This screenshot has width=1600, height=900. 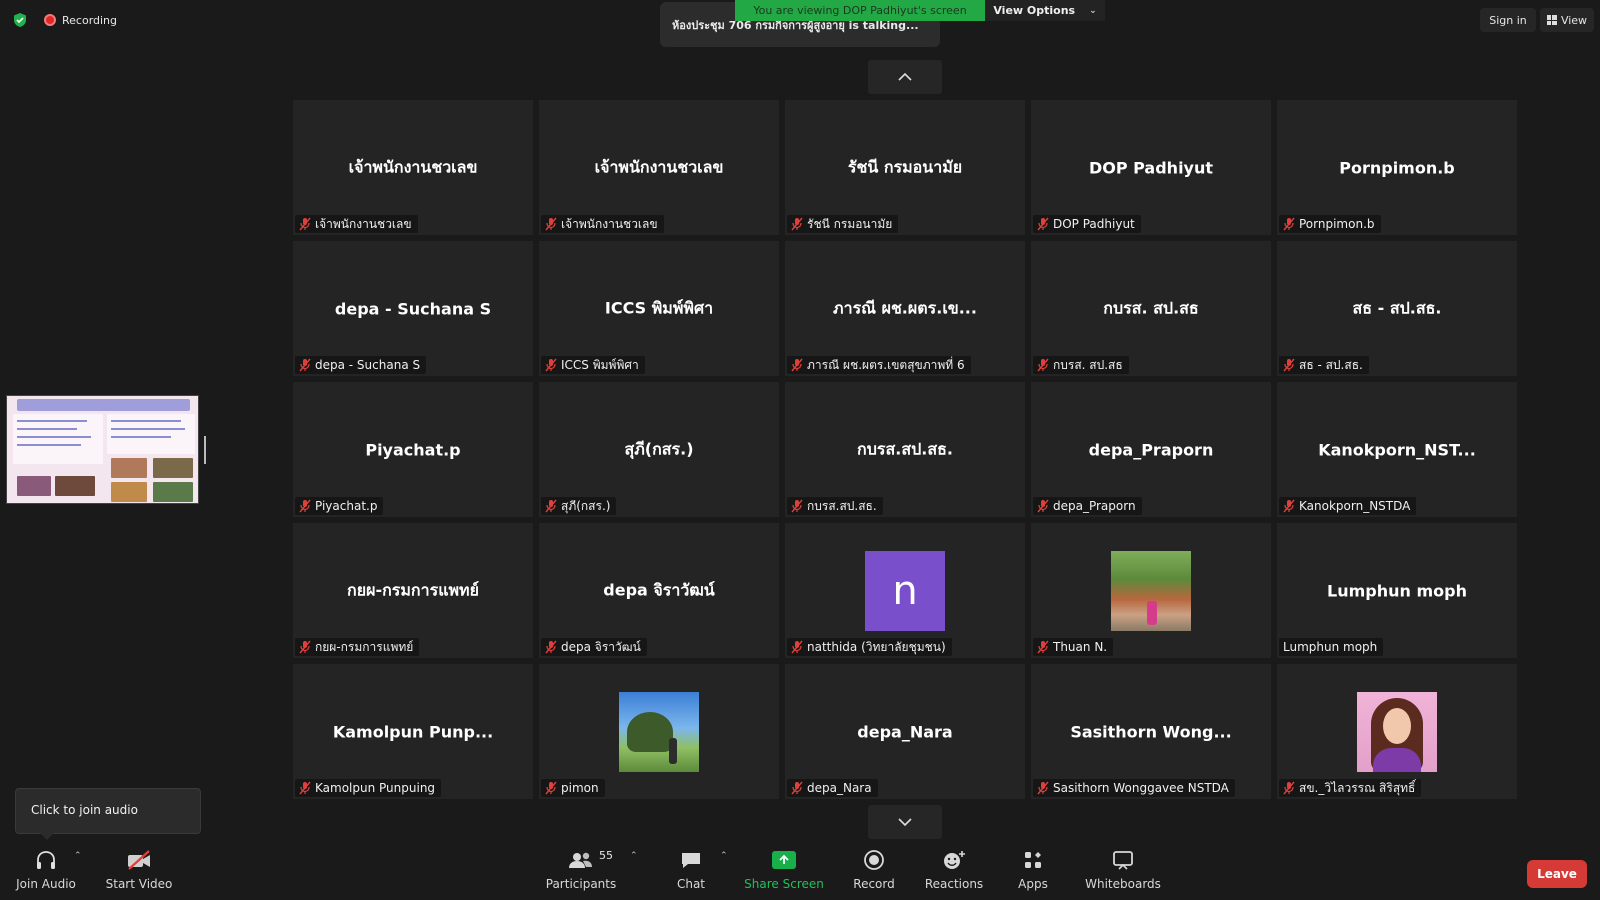 I want to click on participant-name: กบรส.สป.สธ., so click(x=842, y=505).